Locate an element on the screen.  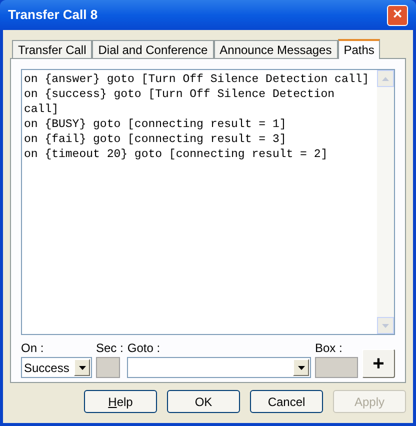
dialog-button: Cancel is located at coordinates (286, 401).